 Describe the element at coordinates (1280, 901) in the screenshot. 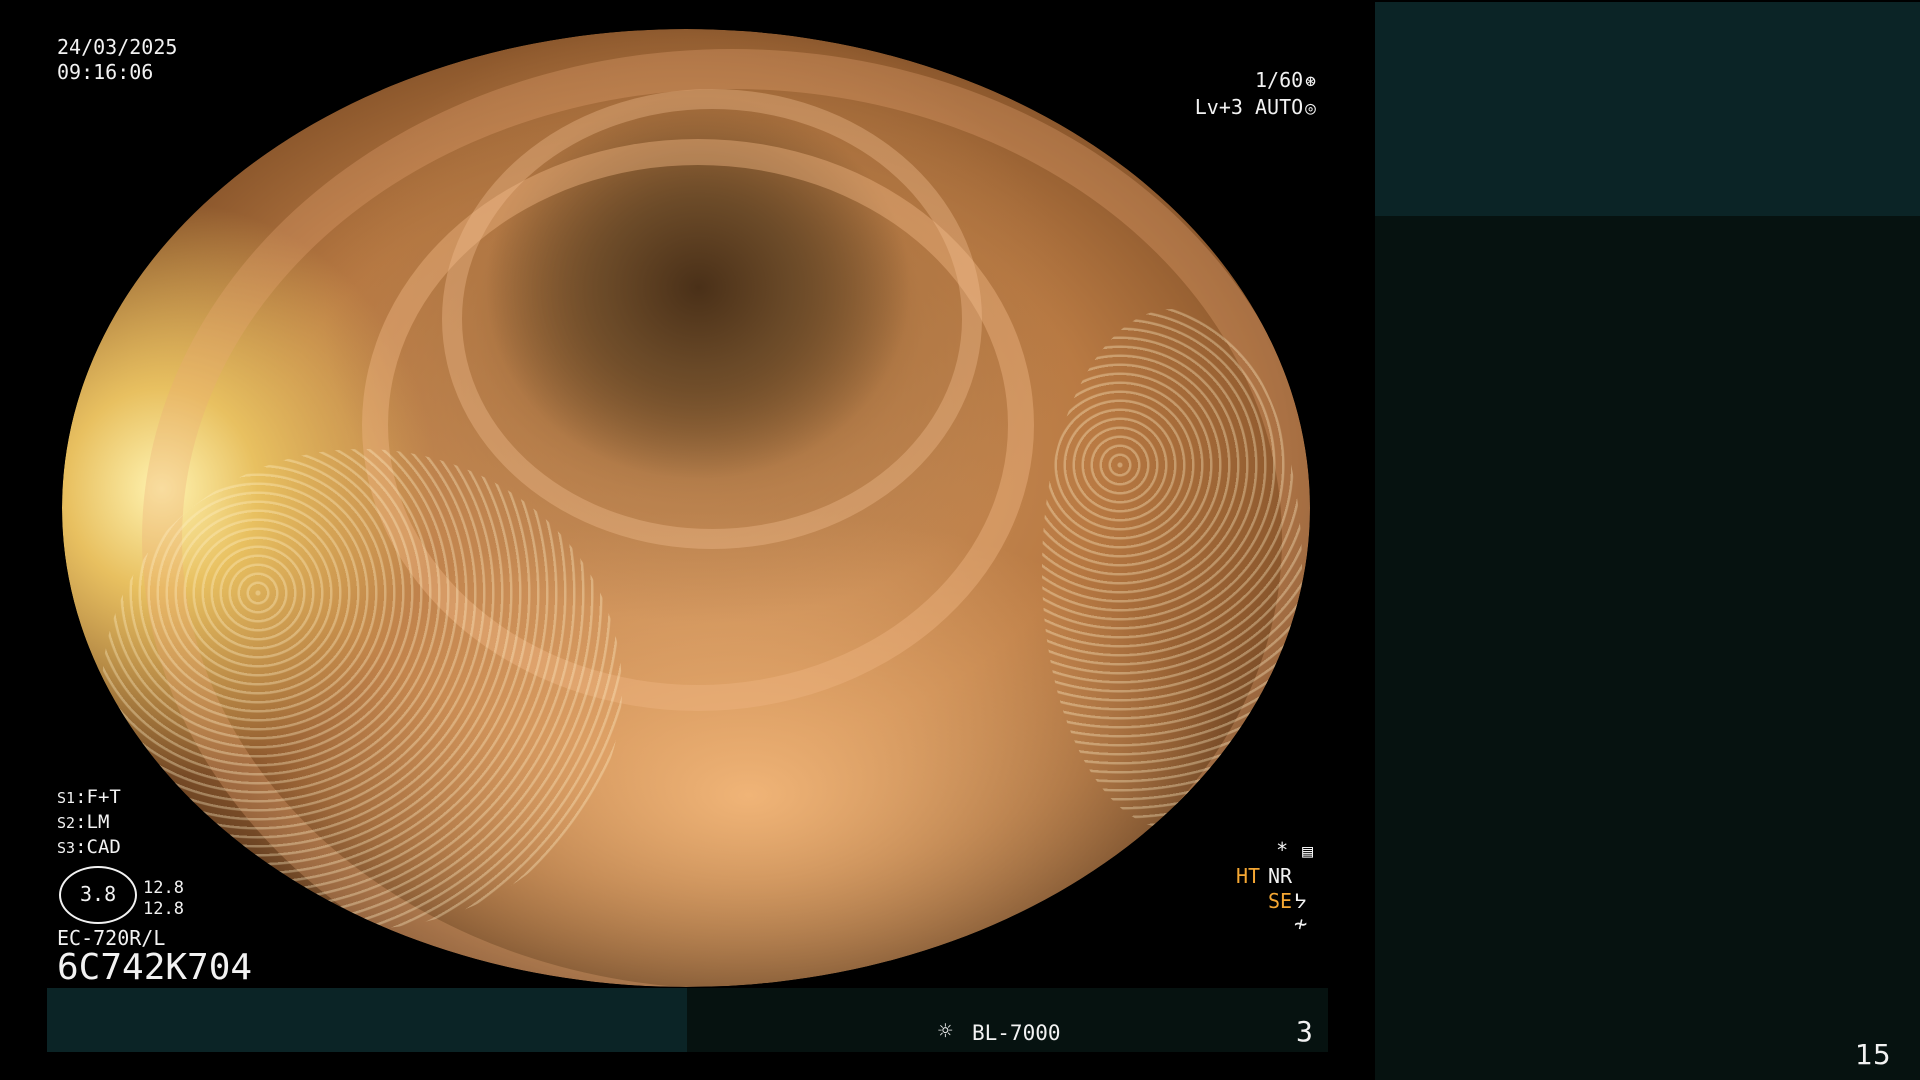

I see `se-label: SE` at that location.